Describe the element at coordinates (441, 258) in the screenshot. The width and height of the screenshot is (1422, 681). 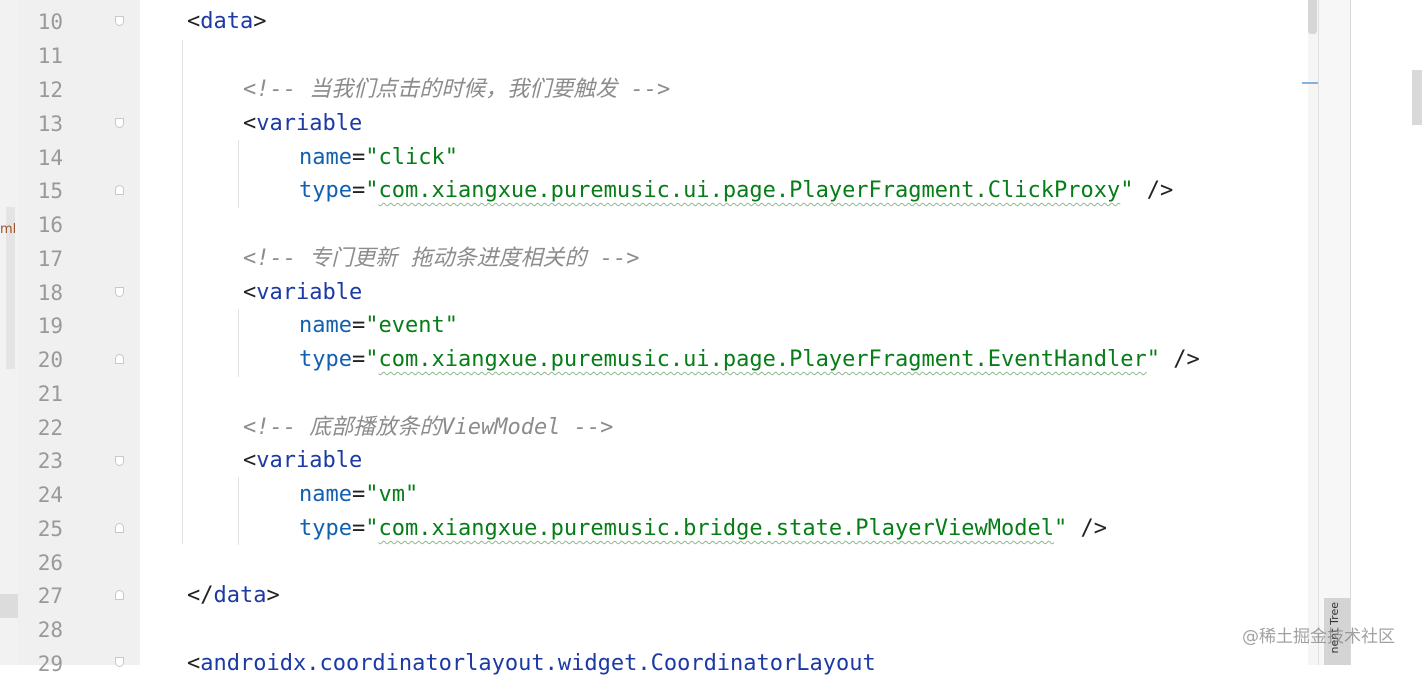
I see `code-line-17-comment: <!-- 专门更新 拖动条进度相关的 -->` at that location.